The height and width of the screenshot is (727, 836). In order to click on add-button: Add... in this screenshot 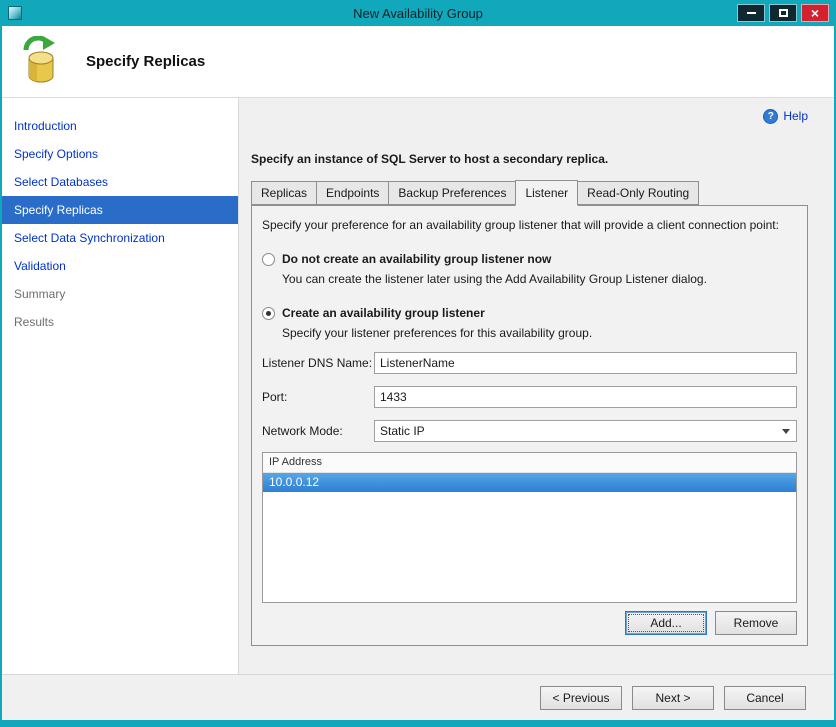, I will do `click(666, 623)`.